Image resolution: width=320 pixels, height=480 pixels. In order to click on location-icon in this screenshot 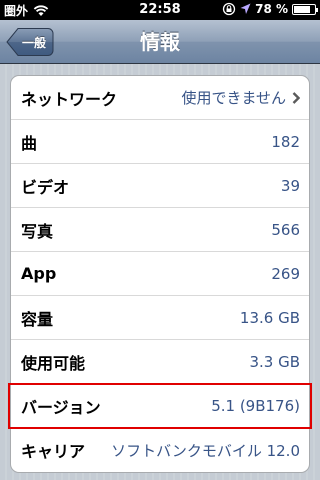, I will do `click(245, 9)`.